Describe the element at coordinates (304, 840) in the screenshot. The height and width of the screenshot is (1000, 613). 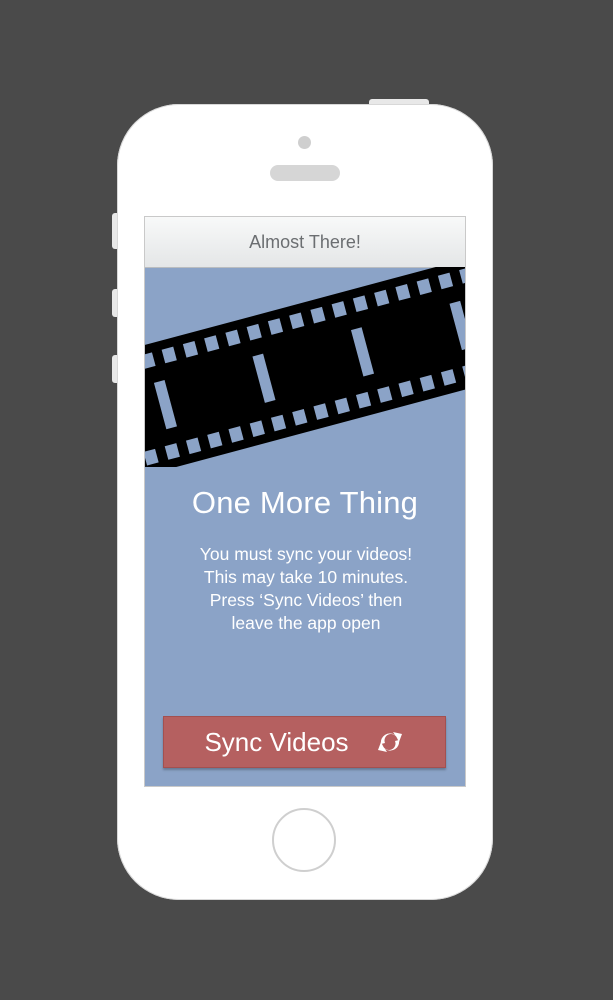
I see `home-button` at that location.